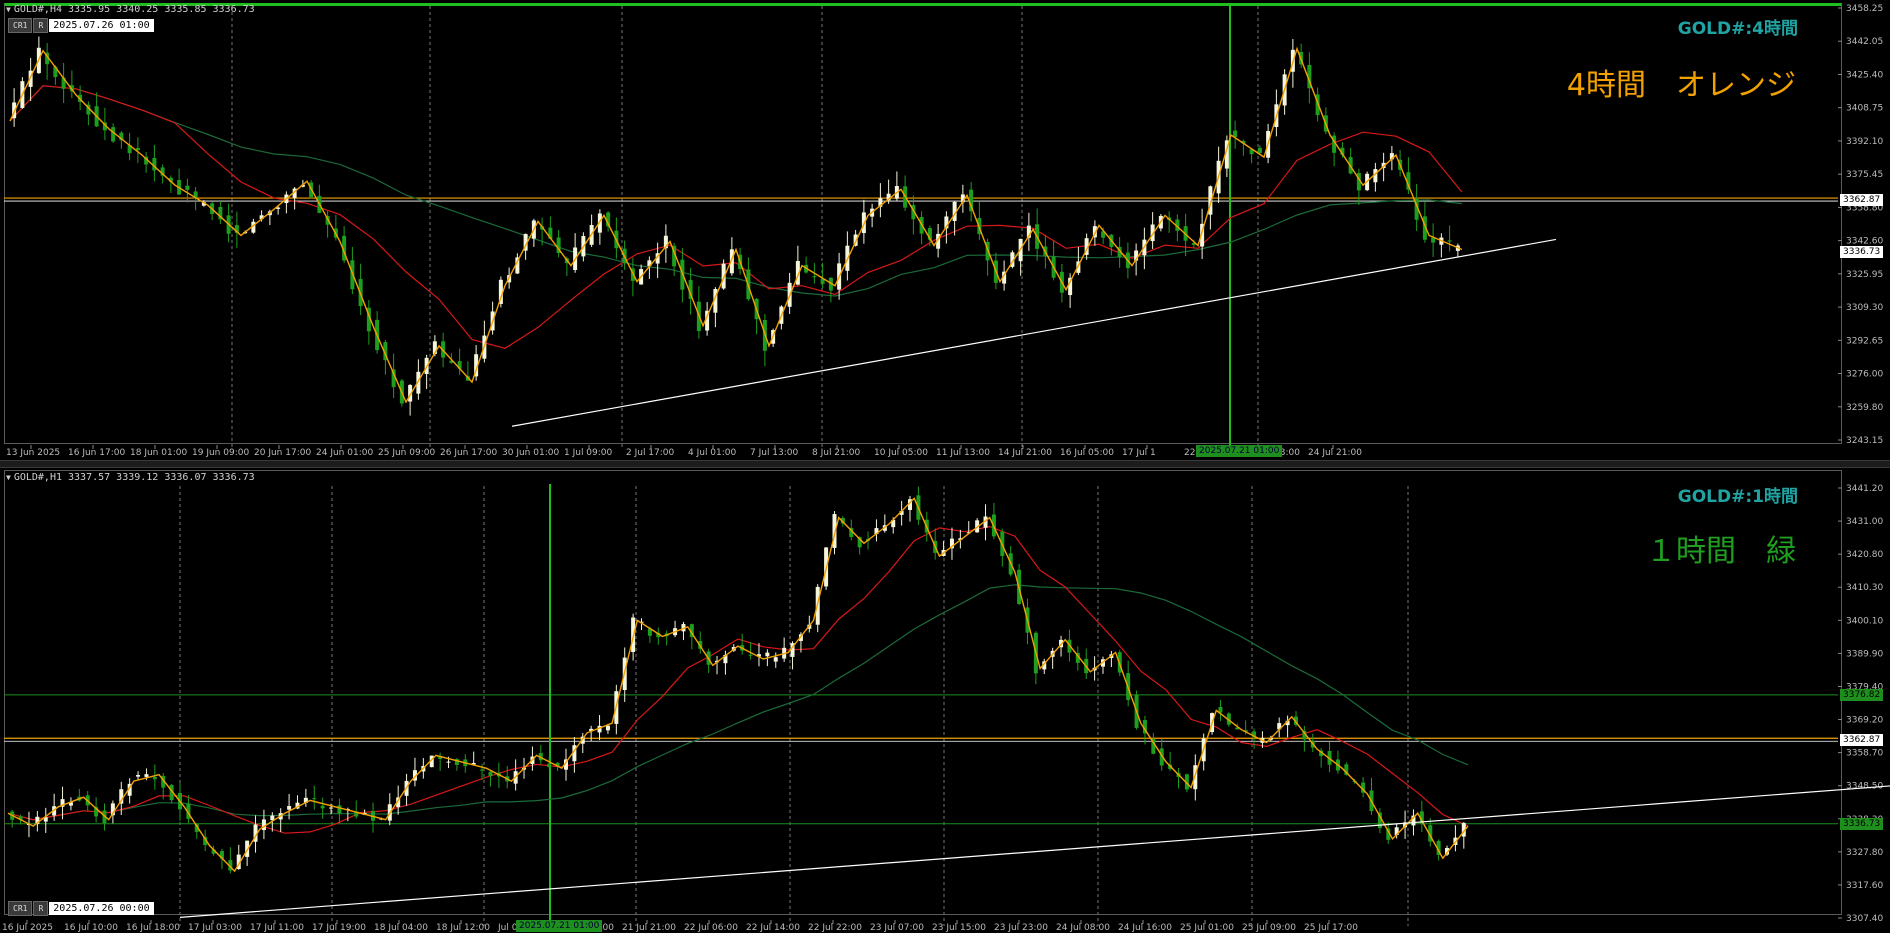 The image size is (1890, 933). Describe the element at coordinates (1864, 42) in the screenshot. I see `price-axis-label: 3442.05` at that location.